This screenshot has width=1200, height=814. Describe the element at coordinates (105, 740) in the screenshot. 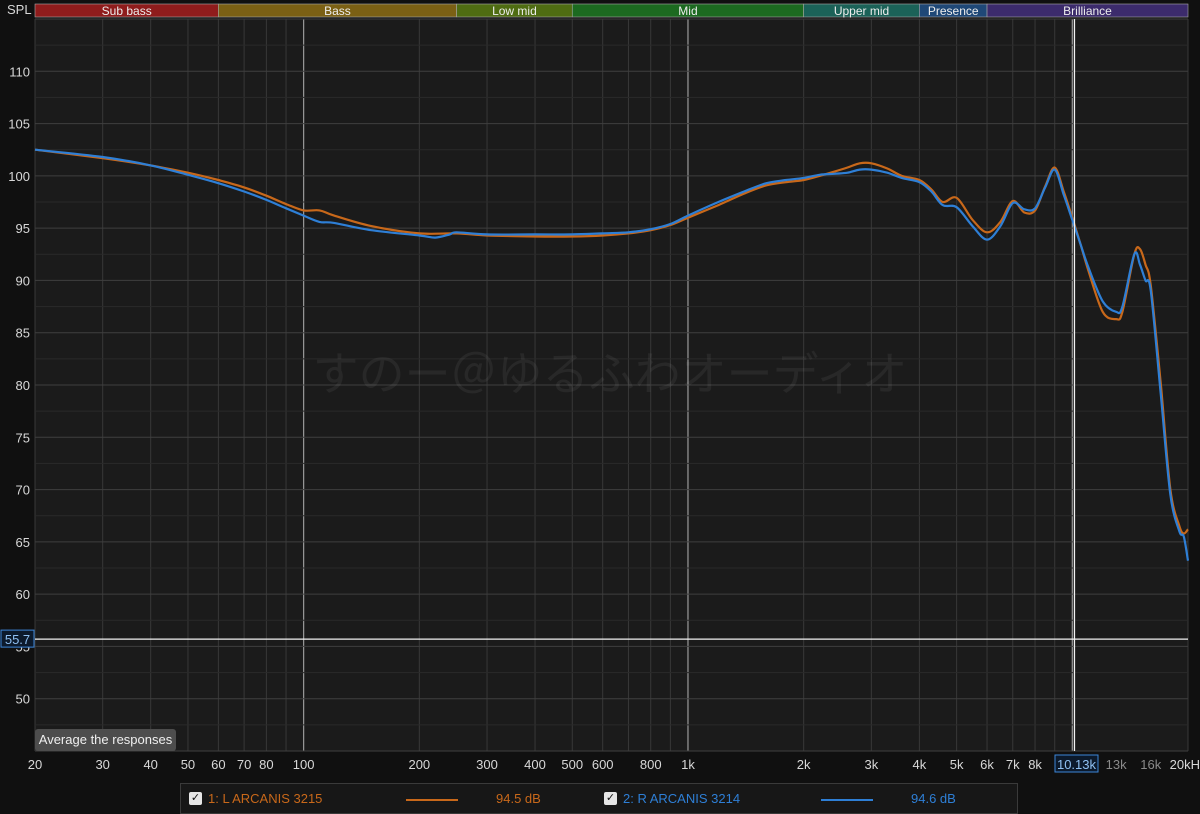

I see `average-responses-button: Average the responses` at that location.